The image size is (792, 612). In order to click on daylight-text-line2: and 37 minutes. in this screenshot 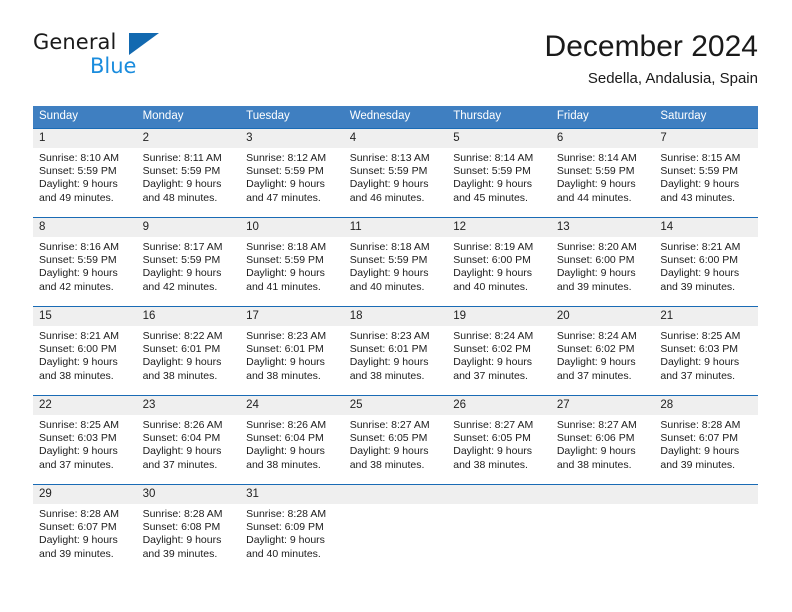, I will do `click(180, 464)`.